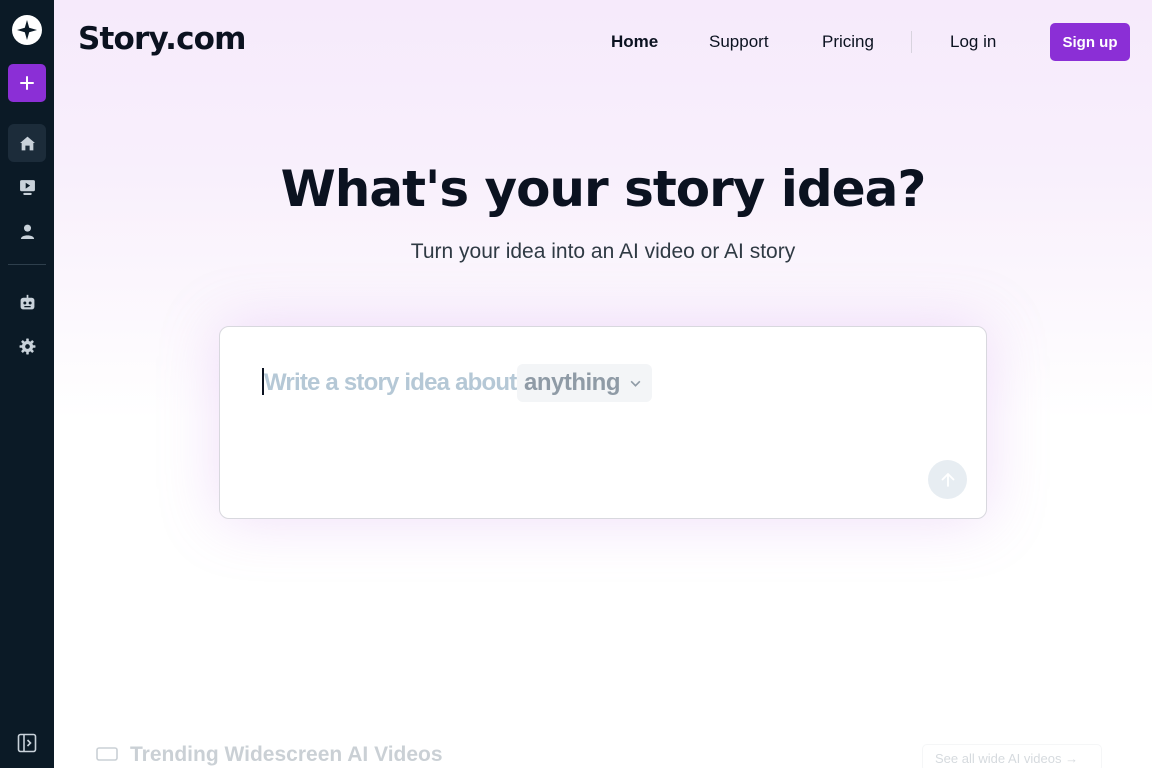 The height and width of the screenshot is (768, 1152). I want to click on nav-support-link: Support, so click(739, 42).